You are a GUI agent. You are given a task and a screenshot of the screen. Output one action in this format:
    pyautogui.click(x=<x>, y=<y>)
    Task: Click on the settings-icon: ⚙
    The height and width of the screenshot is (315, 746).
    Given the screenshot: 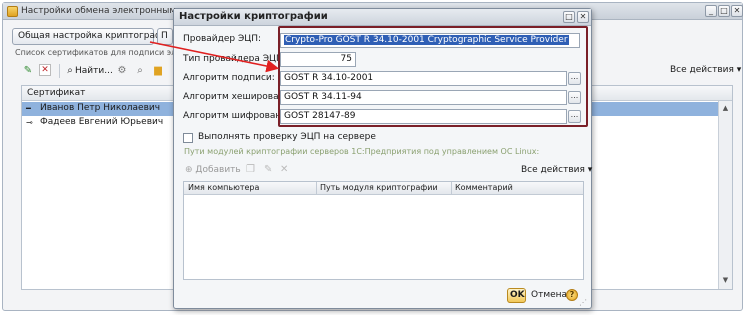 What is the action you would take?
    pyautogui.click(x=122, y=71)
    